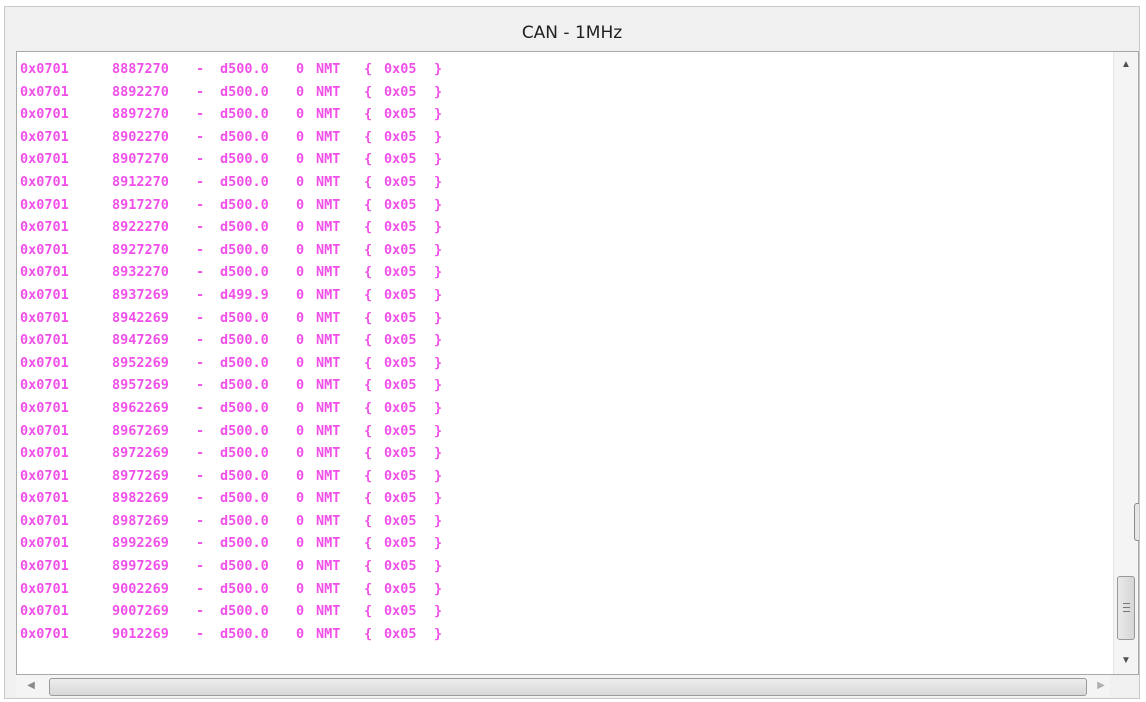 This screenshot has width=1146, height=702. I want to click on log-line: 0x0701 8887270 - d500.0 0 NMT {0x05}, so click(237, 69).